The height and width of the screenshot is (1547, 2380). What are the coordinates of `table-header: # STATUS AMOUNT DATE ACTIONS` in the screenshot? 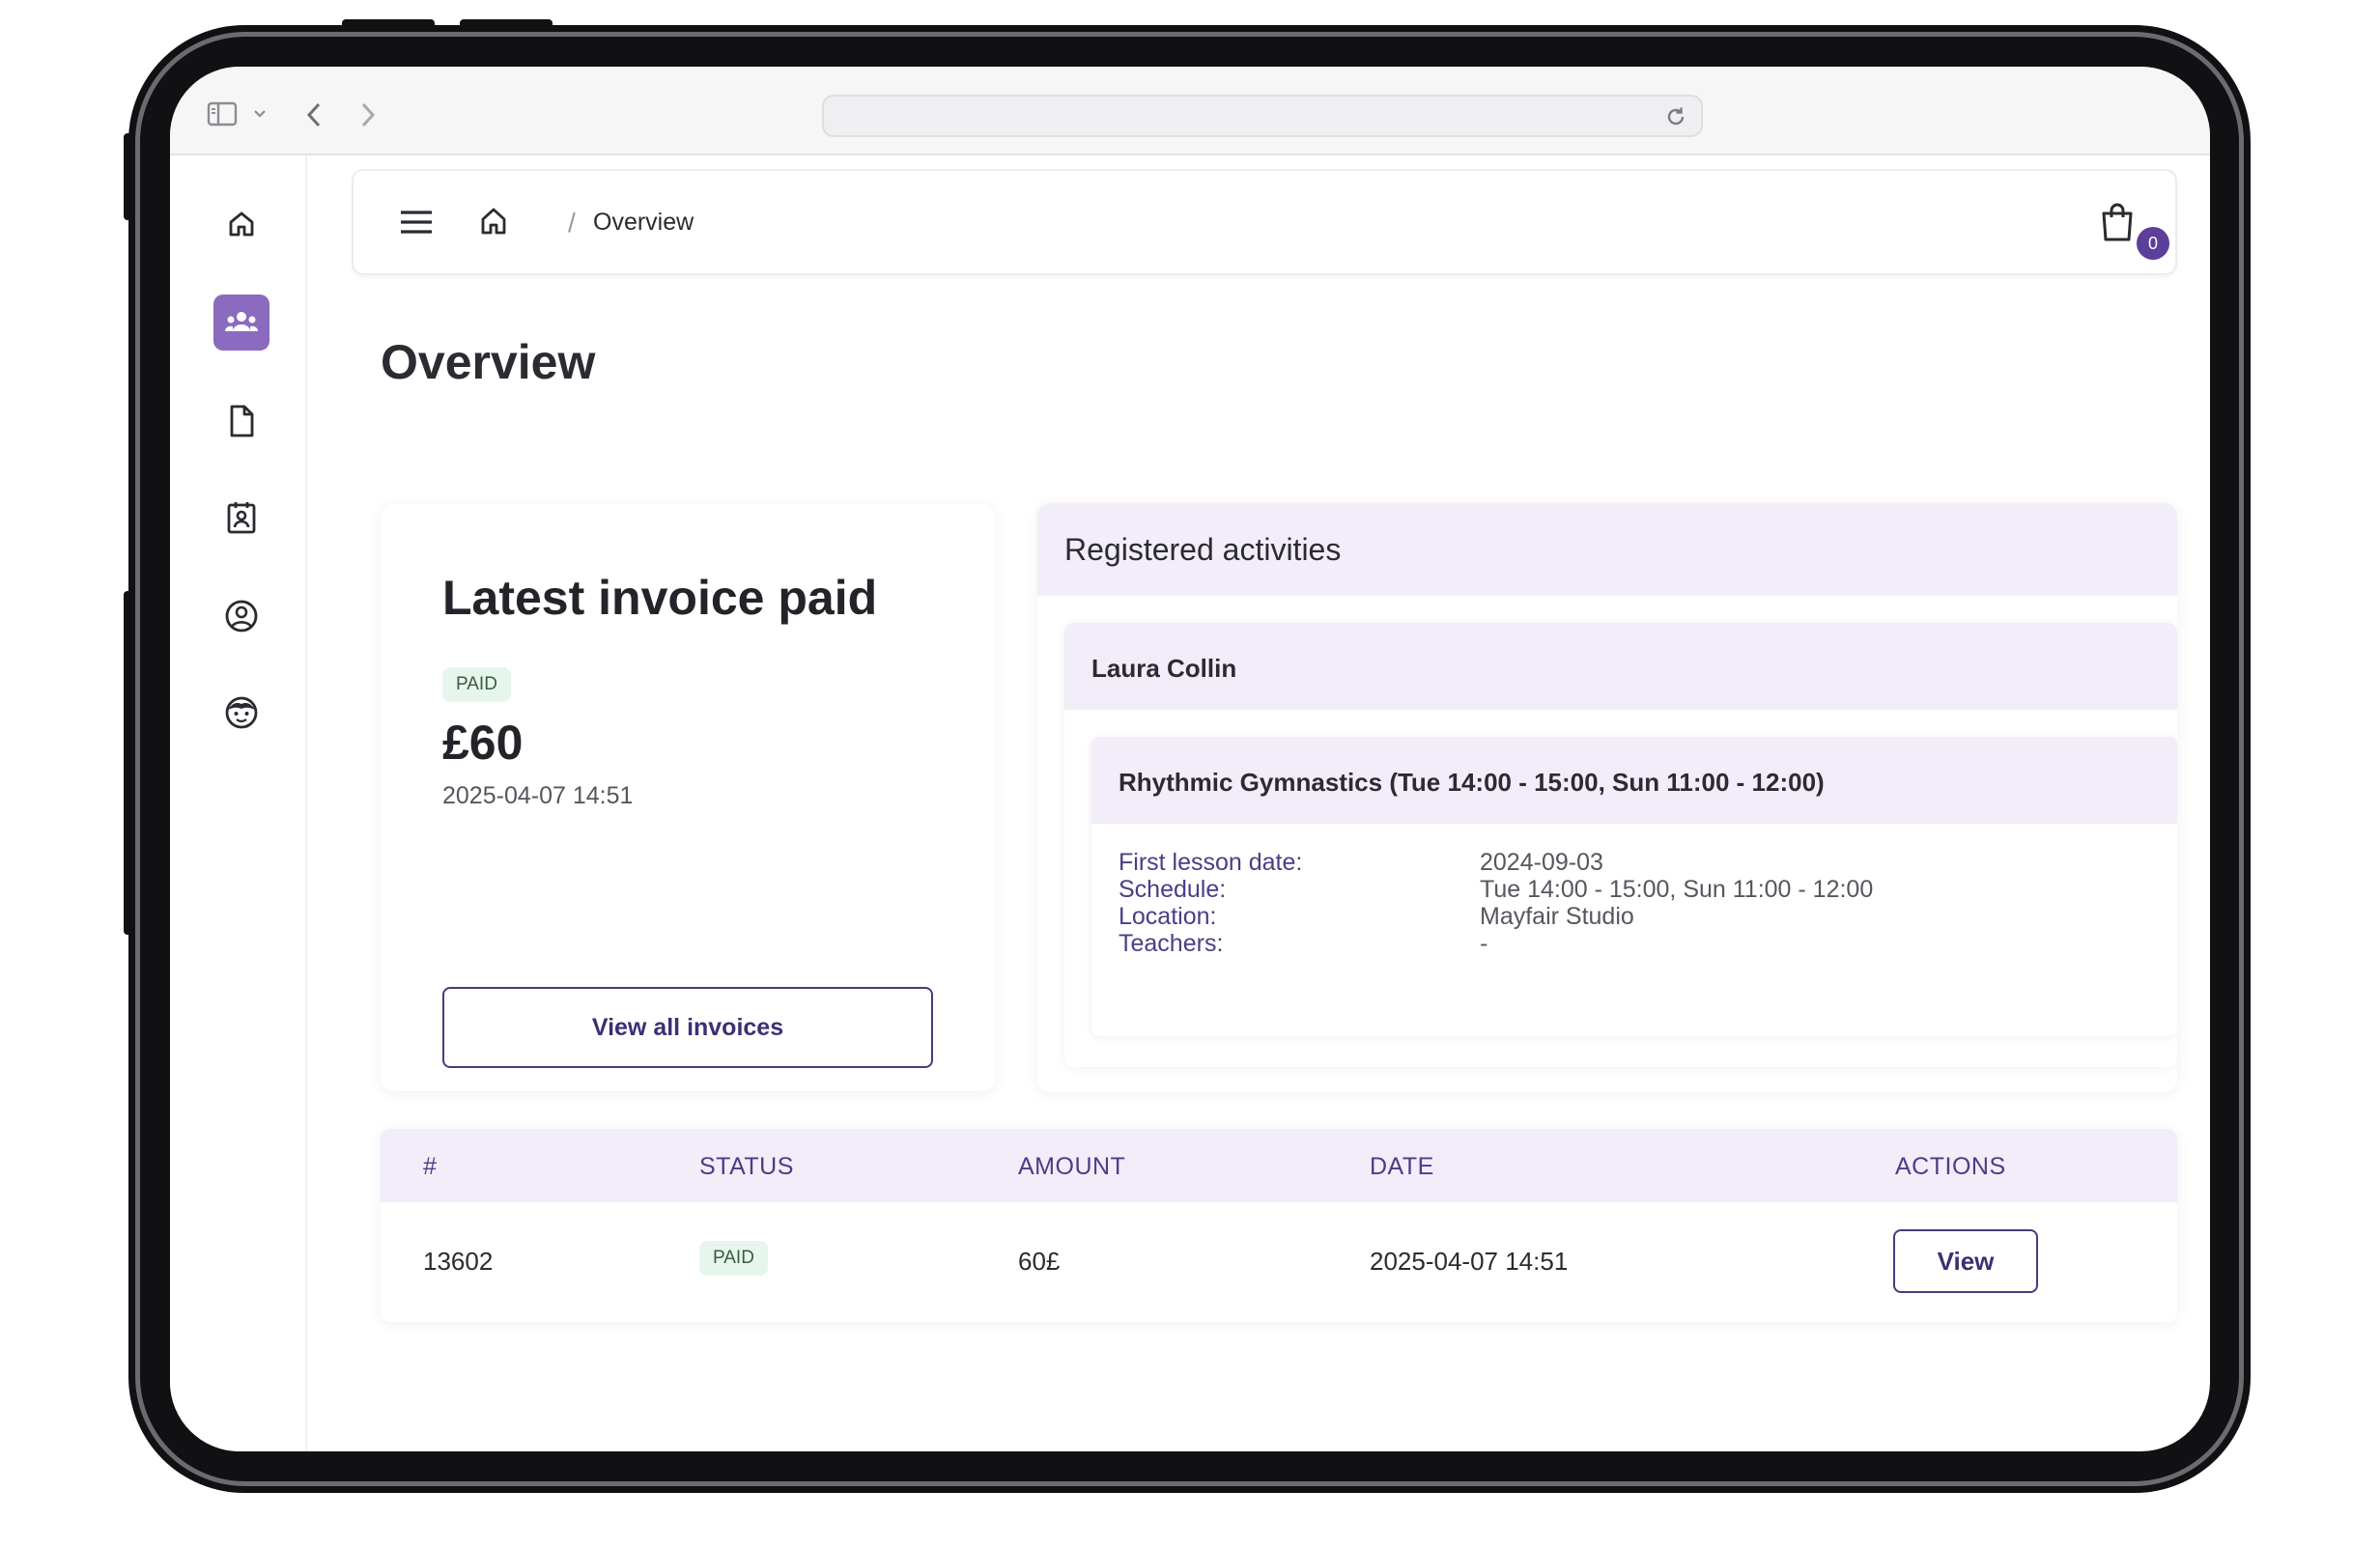 It's located at (1279, 1166).